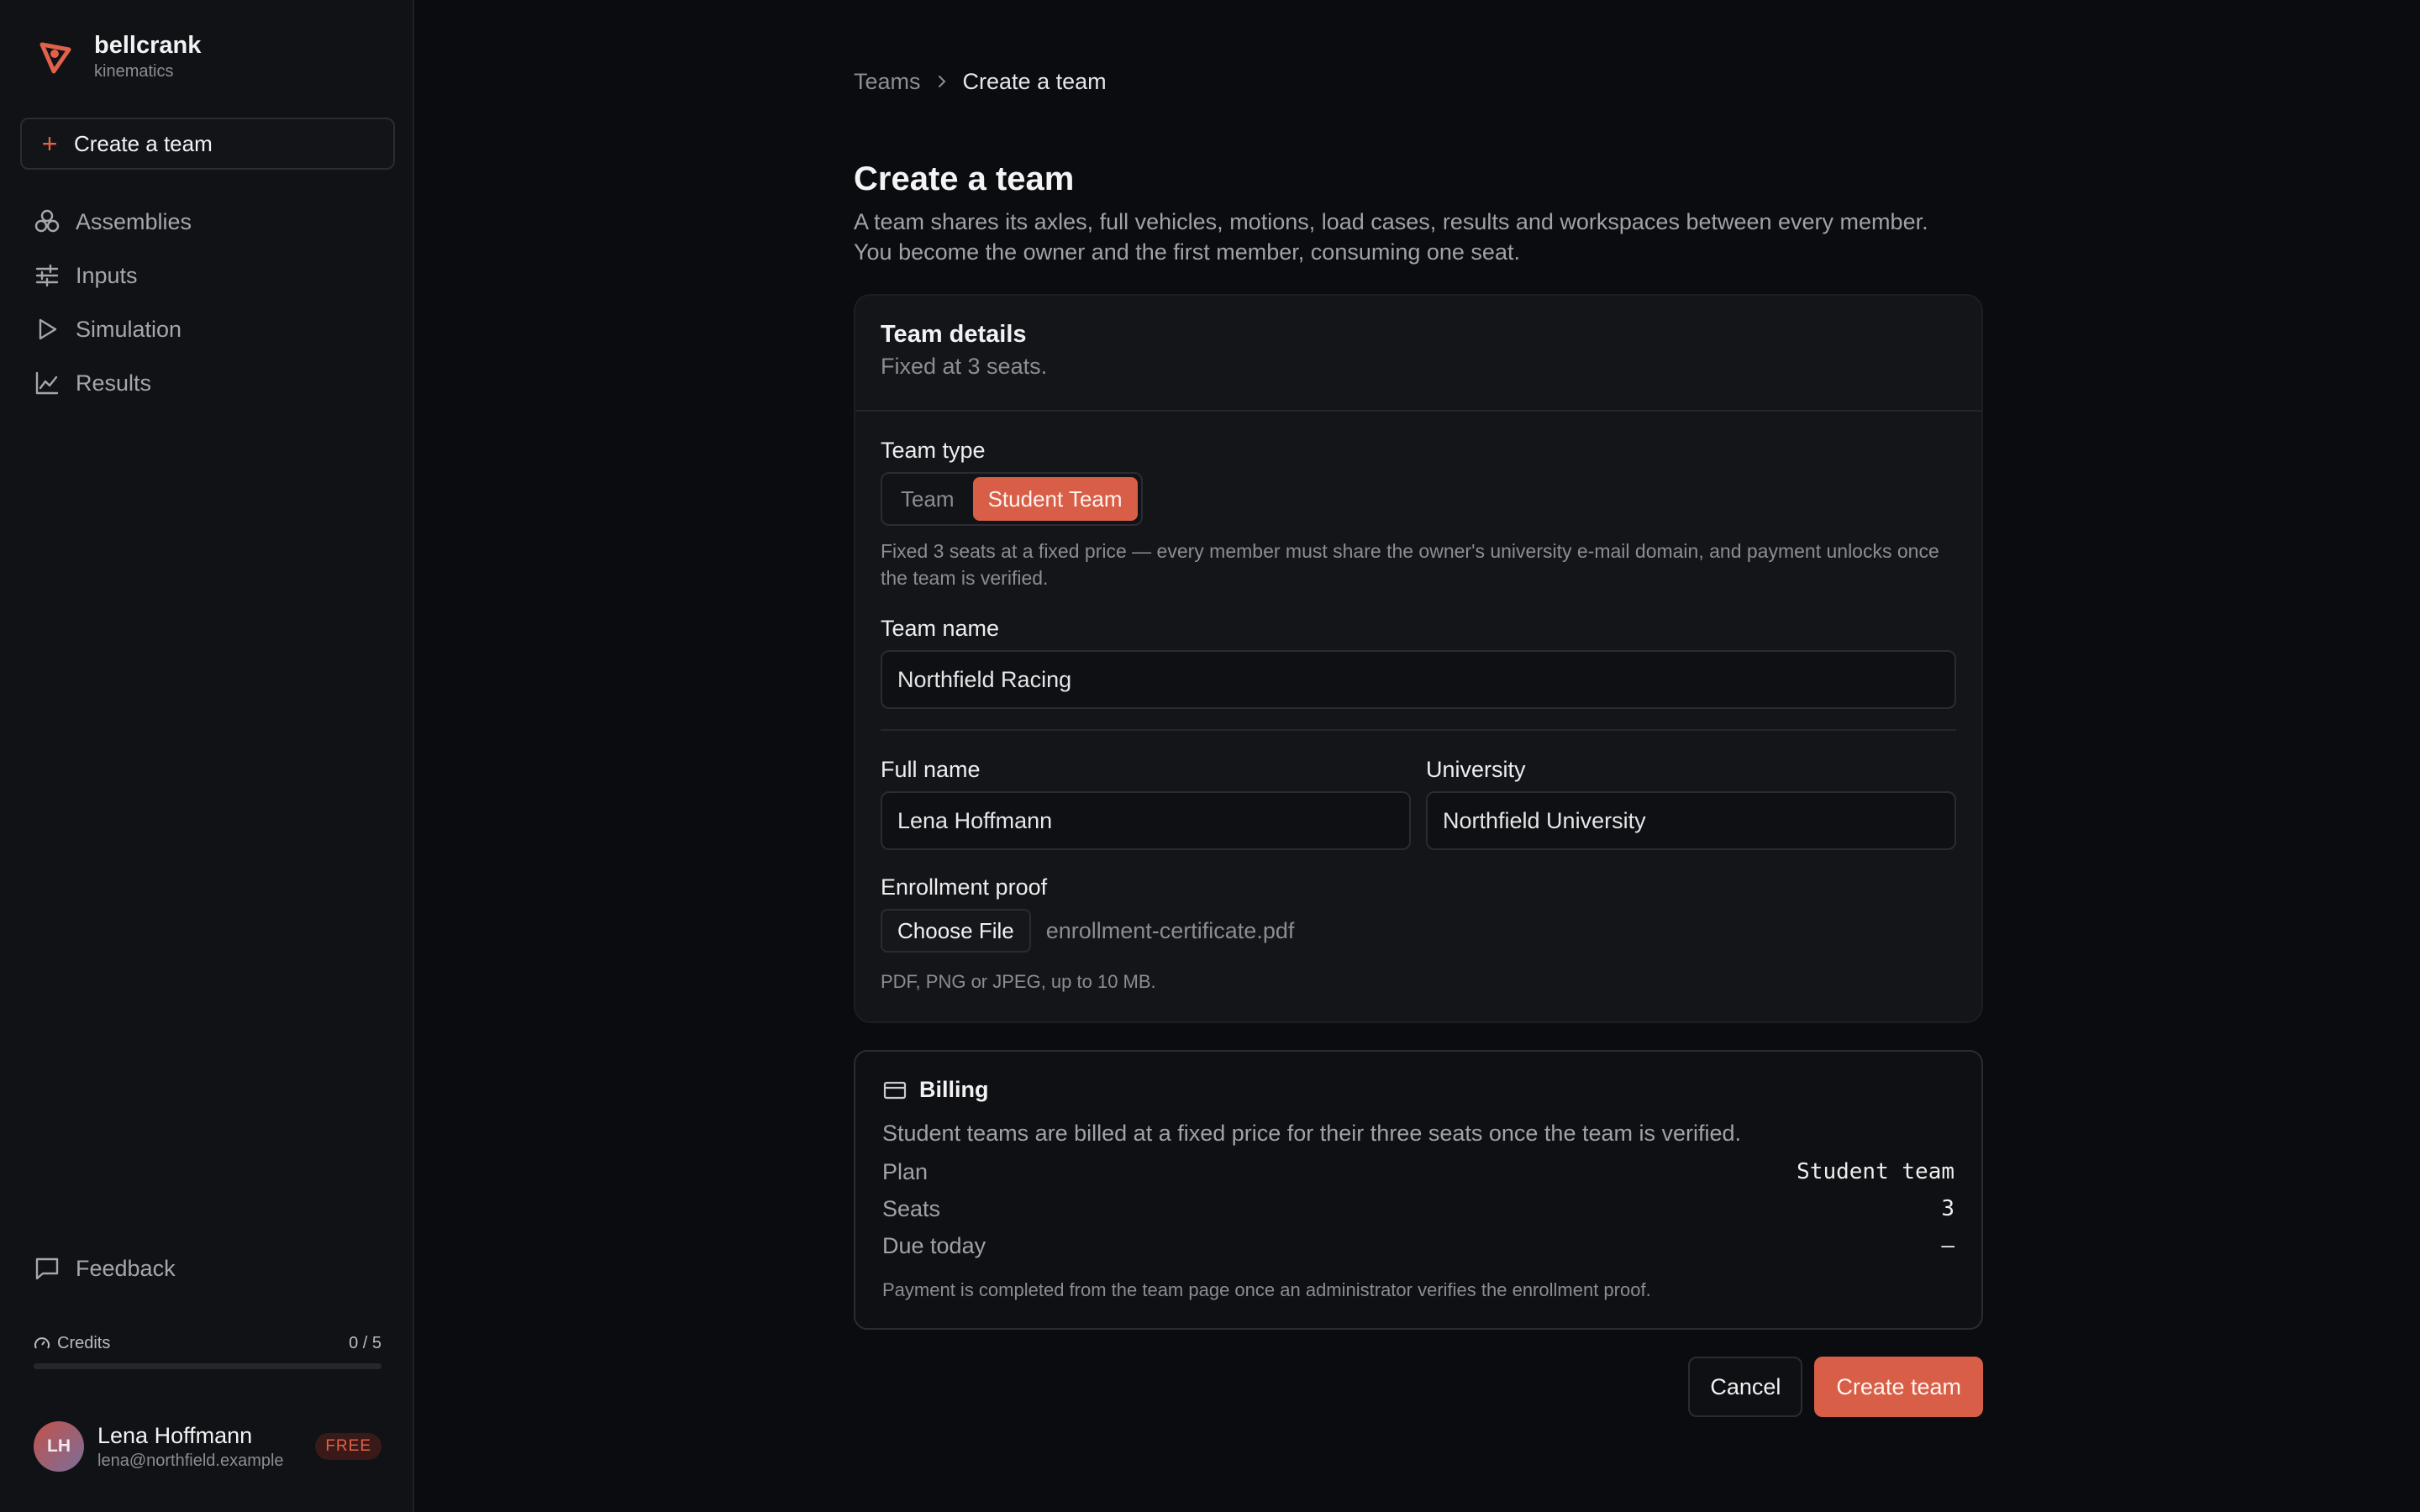 The image size is (2420, 1512). What do you see at coordinates (1899, 1387) in the screenshot?
I see `create-team-submit-button: Create team` at bounding box center [1899, 1387].